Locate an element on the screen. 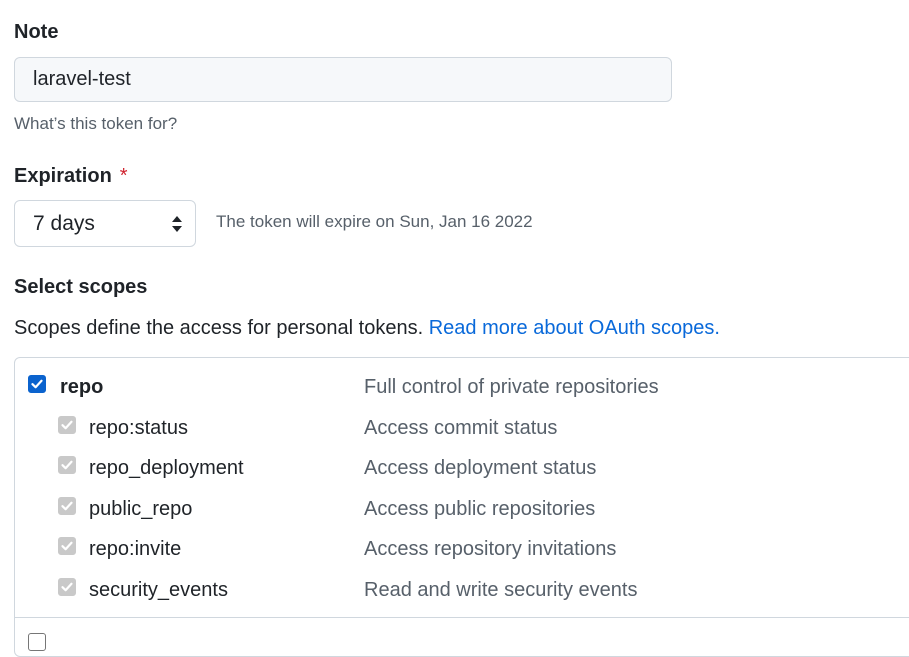 Image resolution: width=909 pixels, height=657 pixels. repo-checkbox is located at coordinates (37, 384).